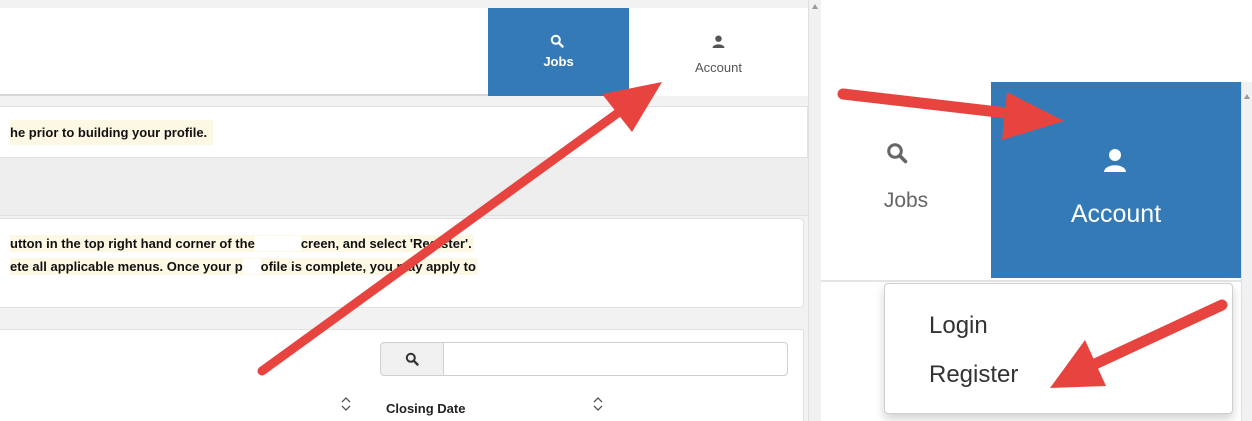  What do you see at coordinates (958, 326) in the screenshot?
I see `menu-item-login: Login` at bounding box center [958, 326].